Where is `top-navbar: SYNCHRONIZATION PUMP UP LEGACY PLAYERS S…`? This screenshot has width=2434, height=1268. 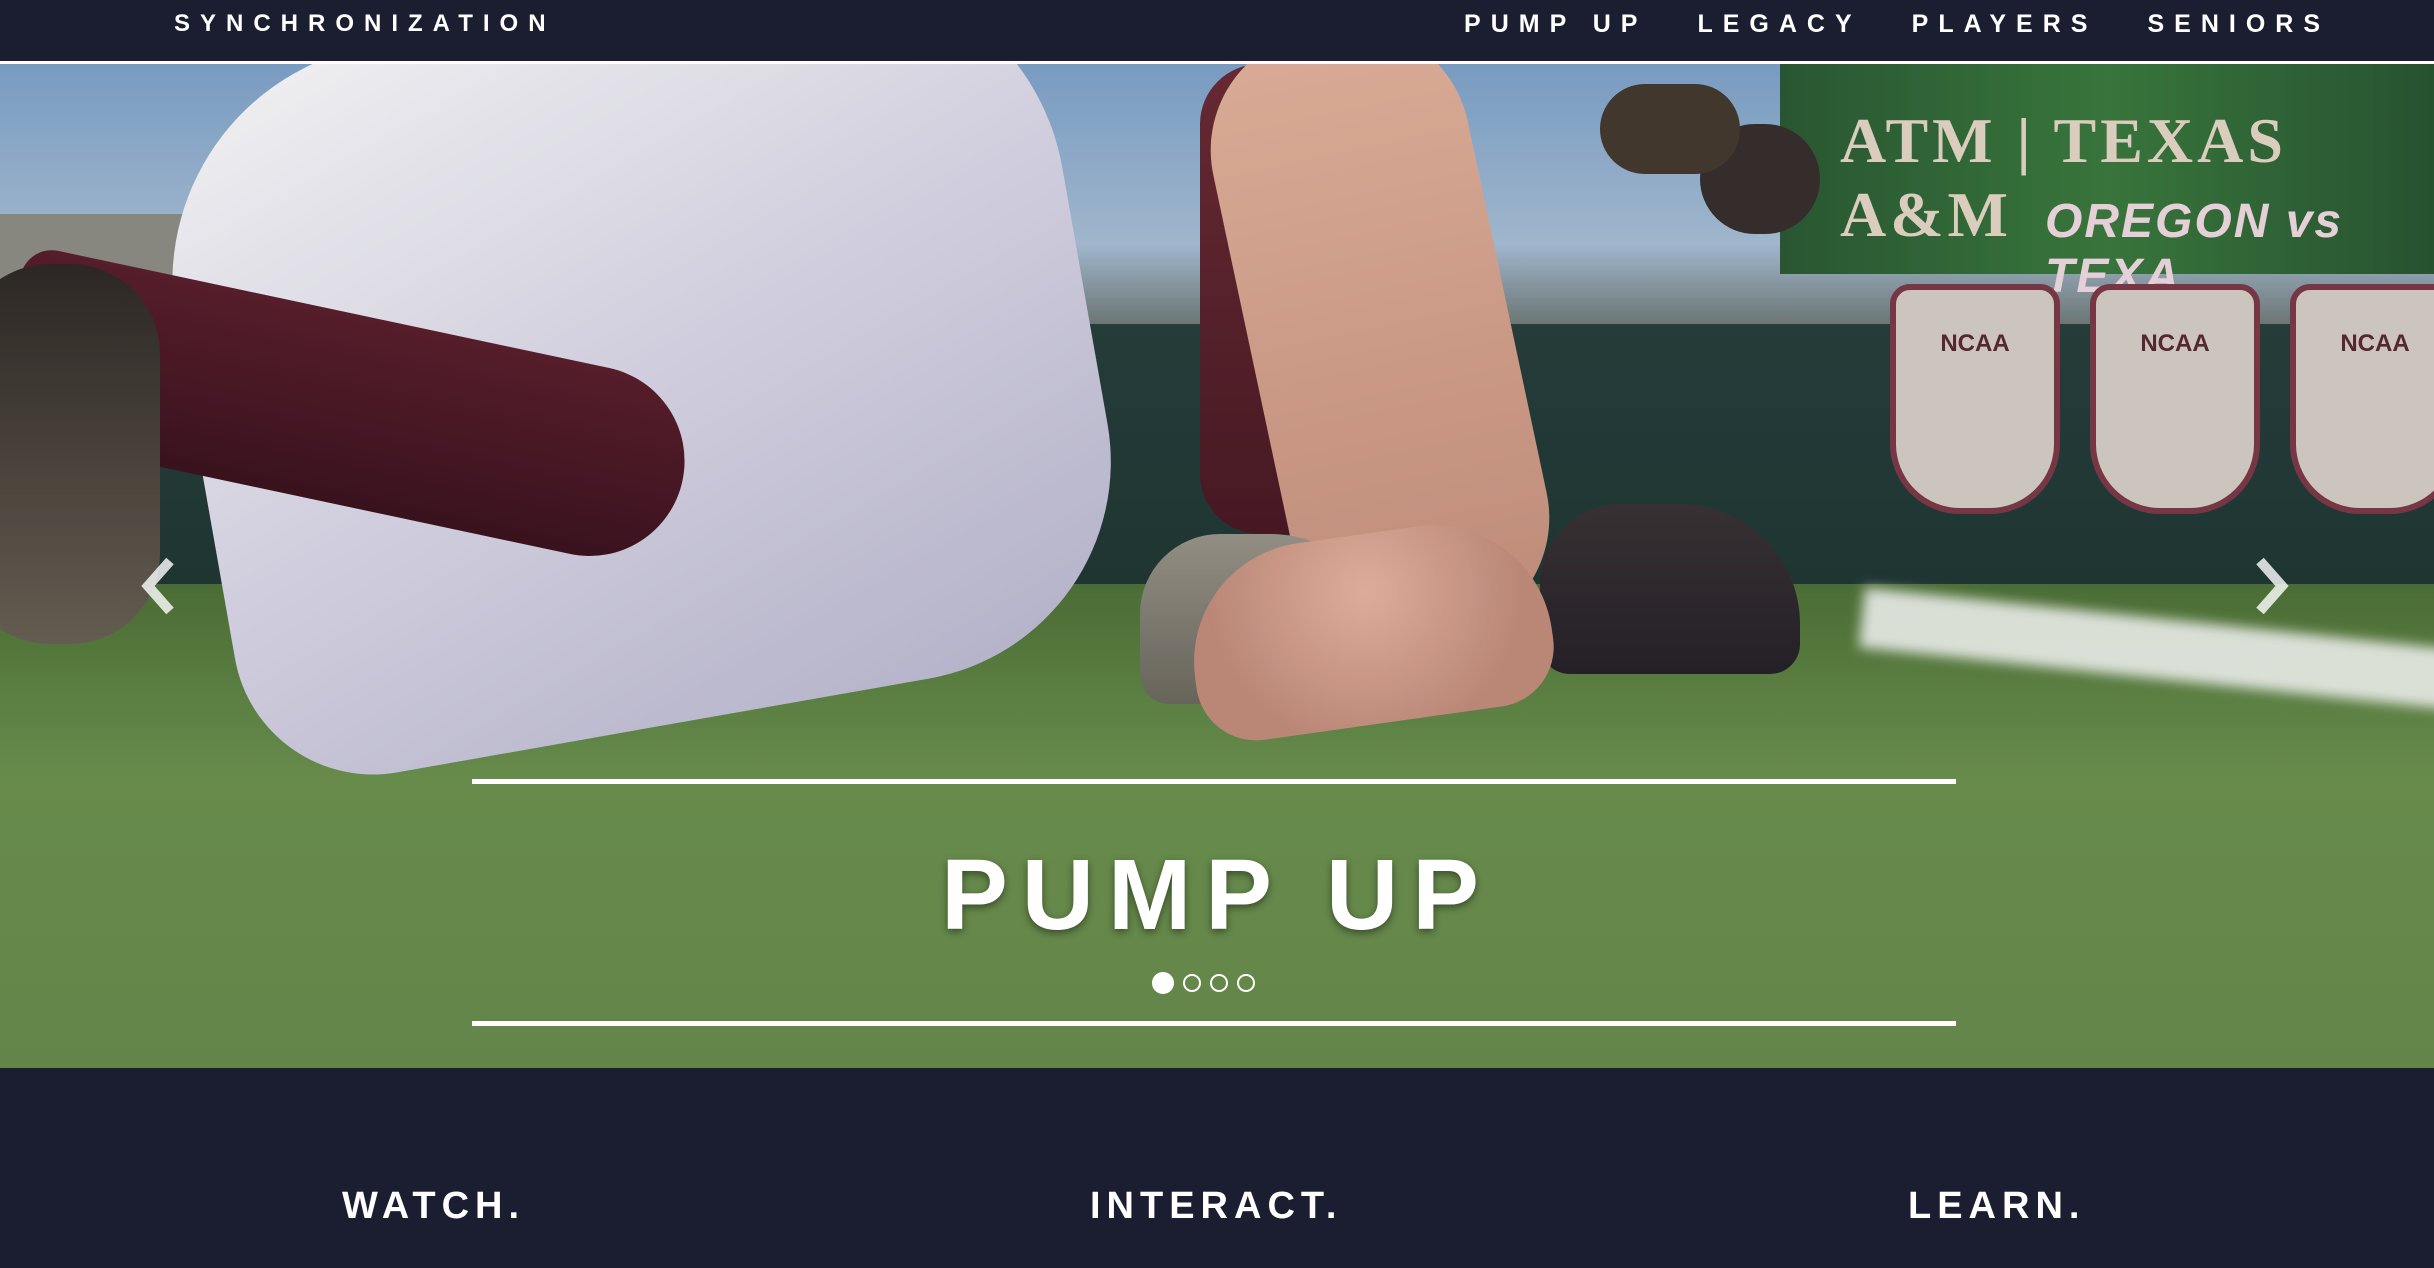
top-navbar: SYNCHRONIZATION PUMP UP LEGACY PLAYERS S… is located at coordinates (1217, 32).